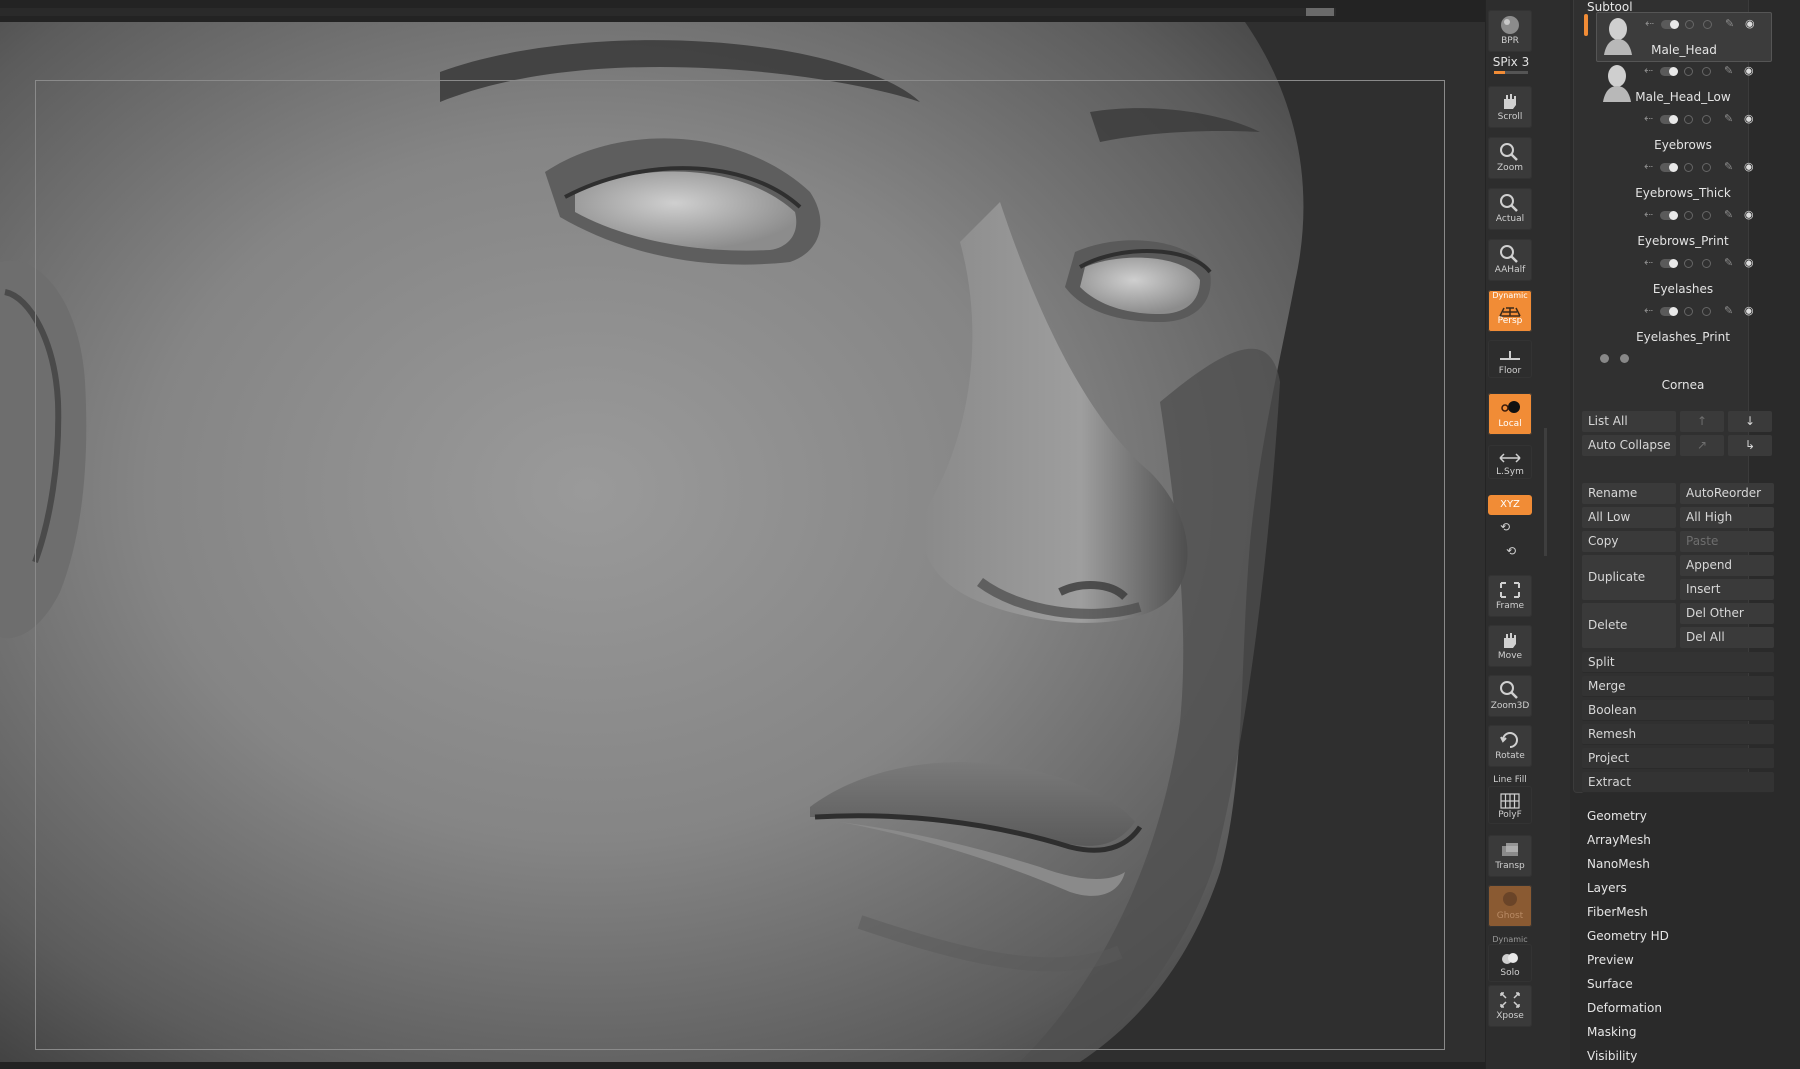  I want to click on subtool-item: ⇠ ✎ ◉ Male_Head, so click(1684, 37).